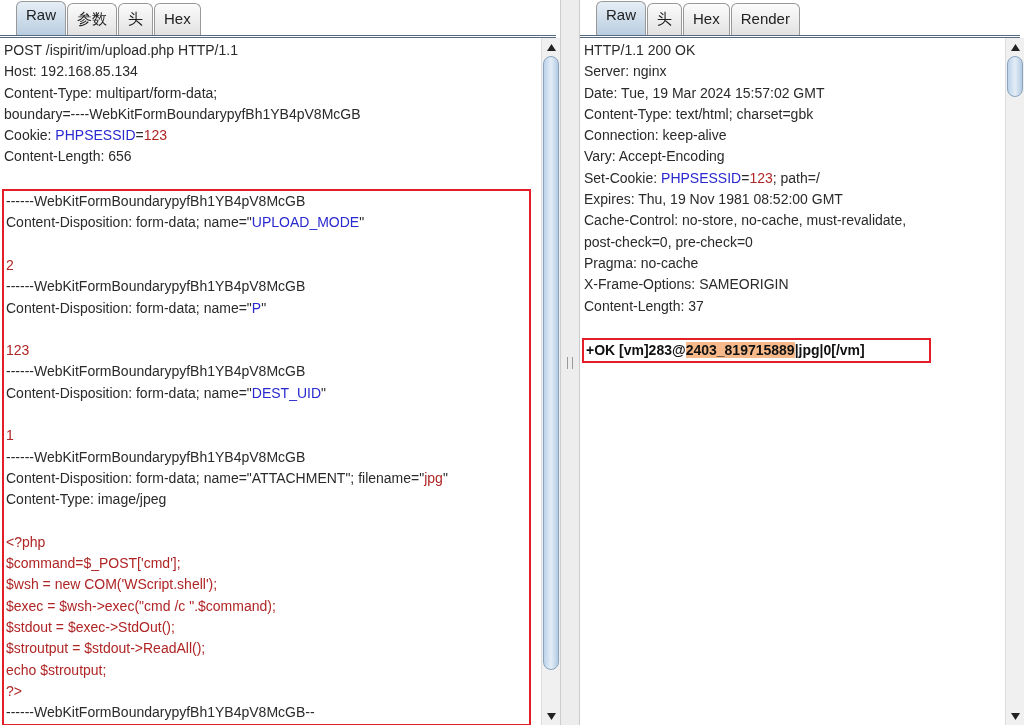 Image resolution: width=1024 pixels, height=725 pixels. Describe the element at coordinates (26, 542) in the screenshot. I see `message-line: <?php` at that location.